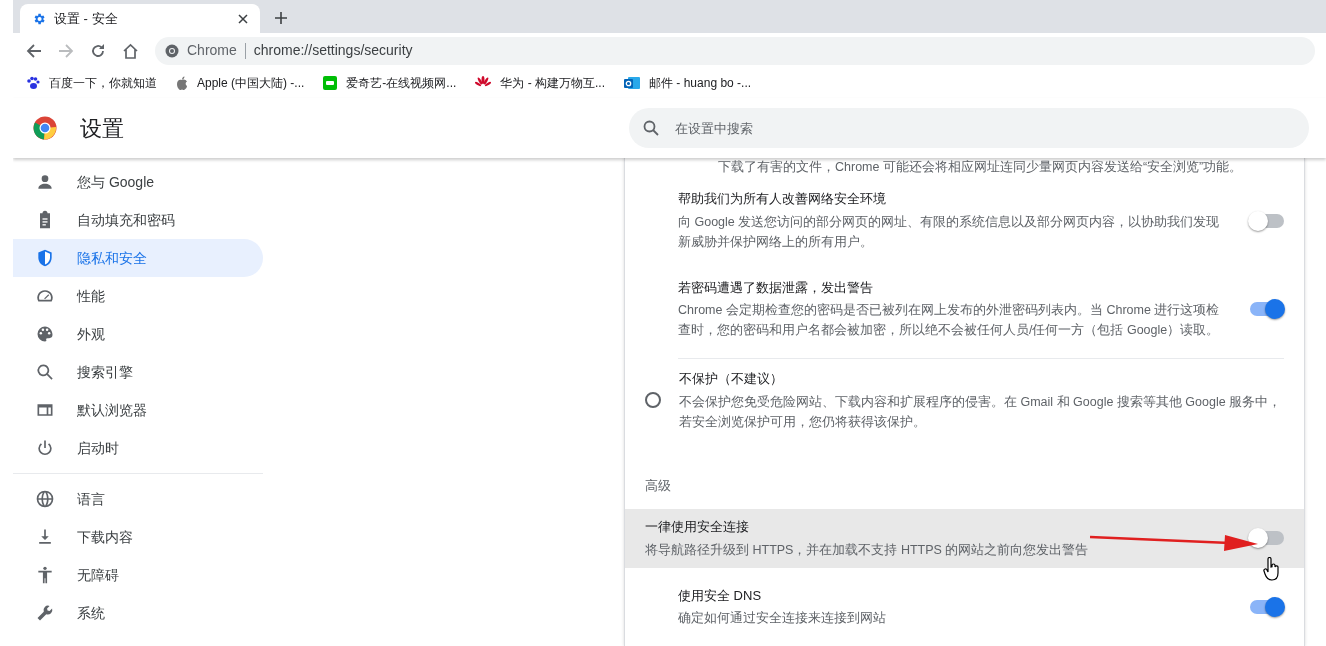  What do you see at coordinates (243, 18) in the screenshot?
I see `close-icon` at bounding box center [243, 18].